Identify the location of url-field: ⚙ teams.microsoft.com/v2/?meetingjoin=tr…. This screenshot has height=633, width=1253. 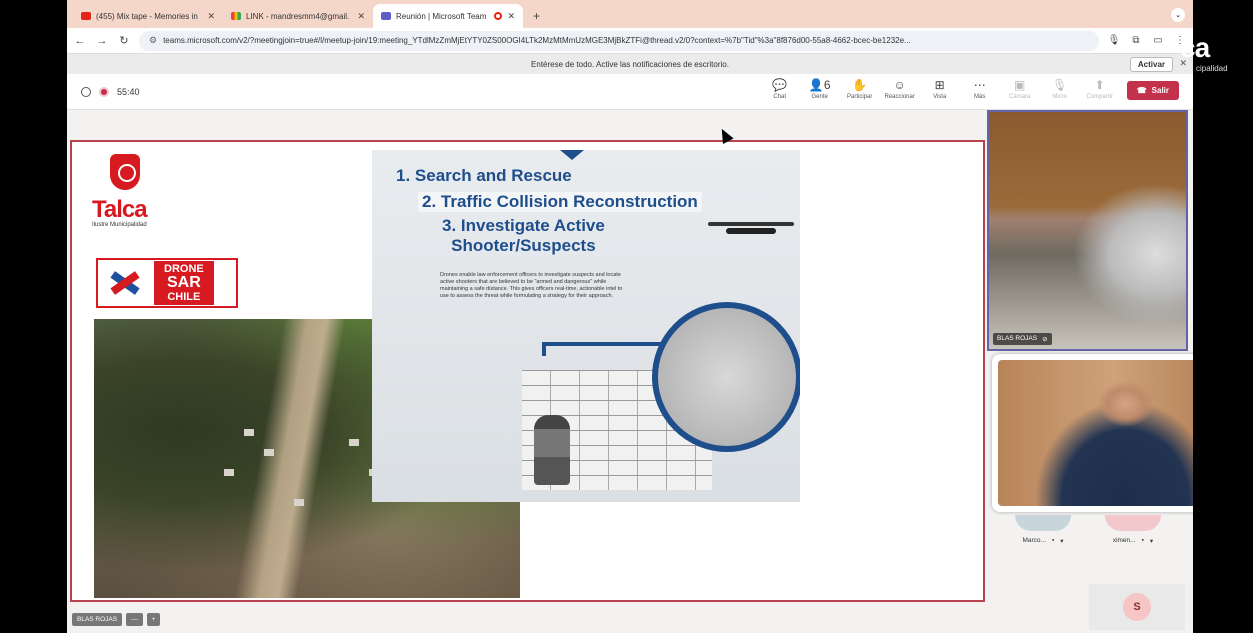
(619, 40).